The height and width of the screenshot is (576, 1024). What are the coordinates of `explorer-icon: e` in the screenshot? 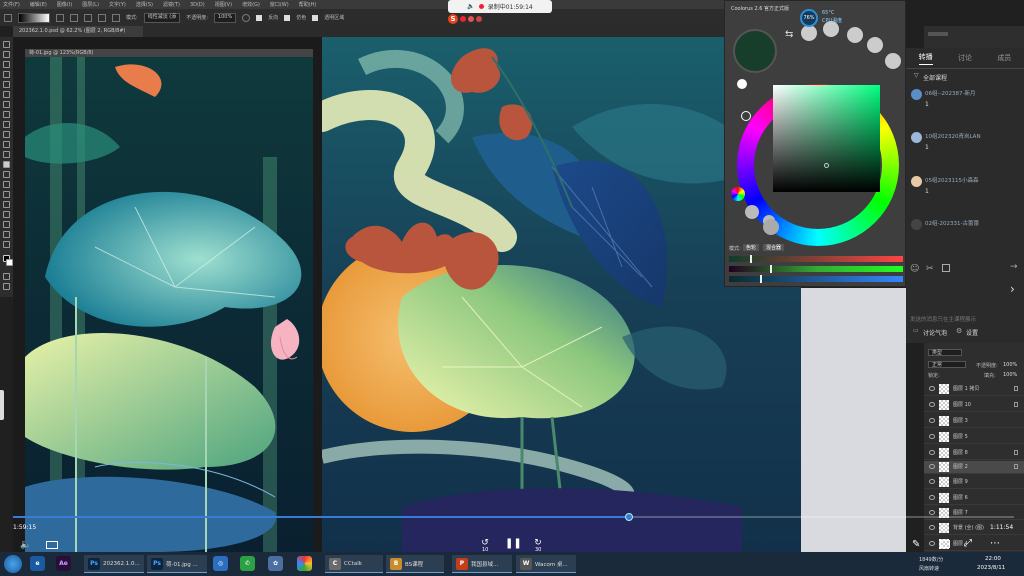 It's located at (37, 563).